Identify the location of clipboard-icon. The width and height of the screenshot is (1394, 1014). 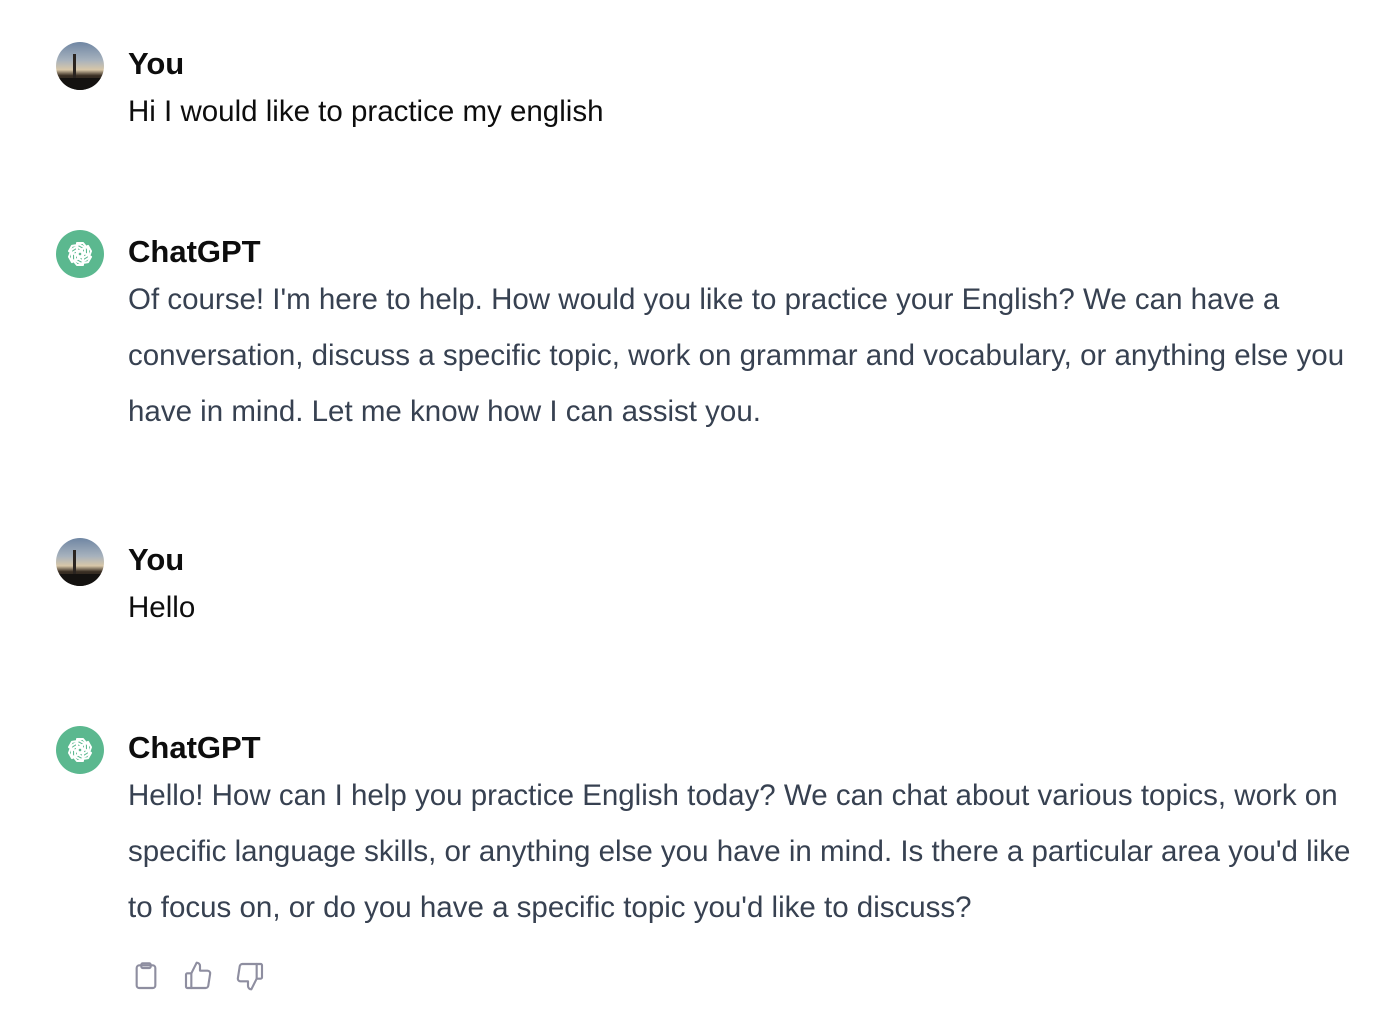
(146, 976).